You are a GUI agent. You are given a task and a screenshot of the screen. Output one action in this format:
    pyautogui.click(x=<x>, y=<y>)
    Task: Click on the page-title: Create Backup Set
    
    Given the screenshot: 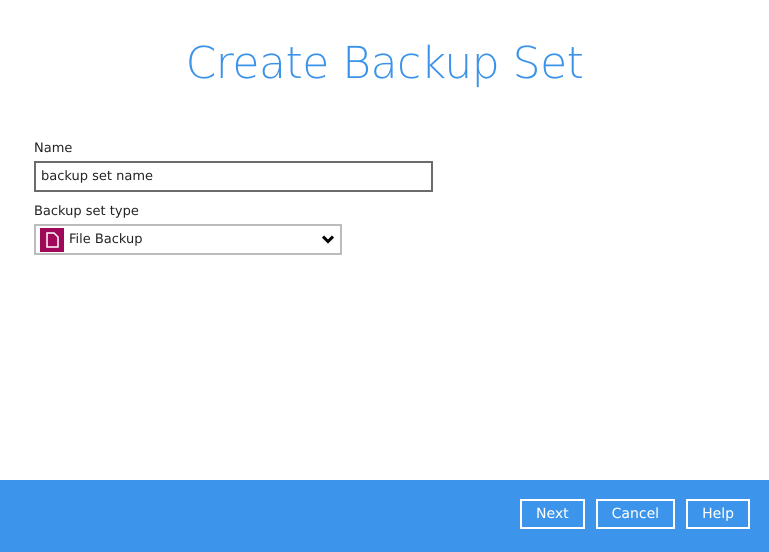 What is the action you would take?
    pyautogui.click(x=384, y=63)
    